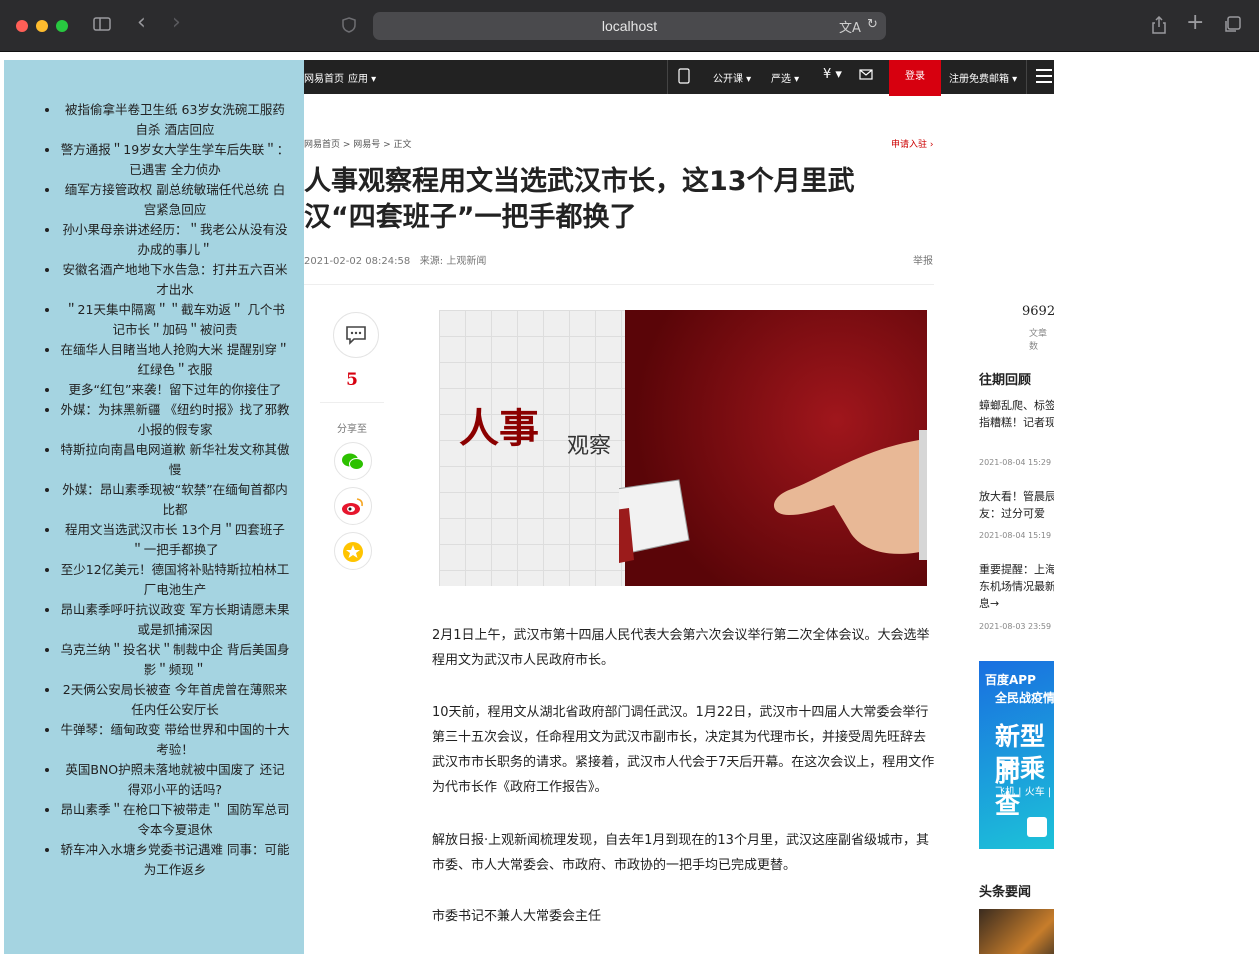 This screenshot has width=1259, height=954. Describe the element at coordinates (175, 860) in the screenshot. I see `news-list-item: 轿车冲入水塘乡党委书记遇难 同事：可能为工作返乡` at that location.